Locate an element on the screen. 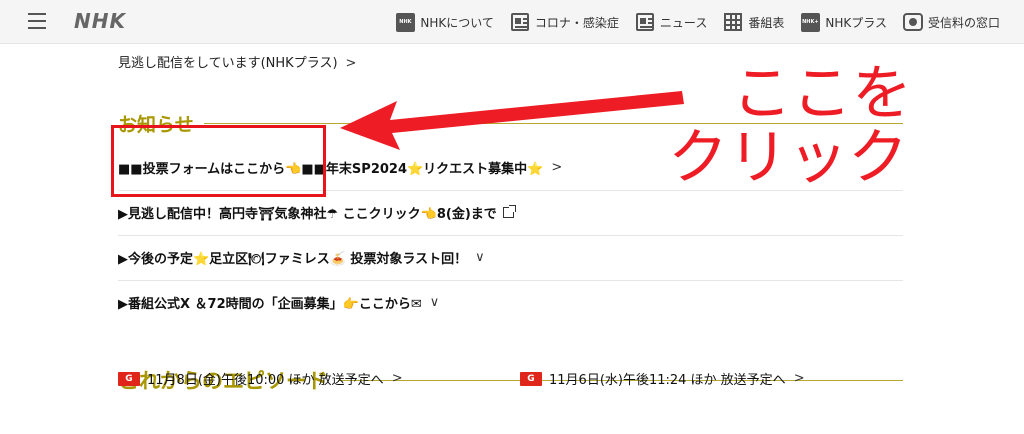 This screenshot has width=1024, height=434. annotation-text-line2: クリック is located at coordinates (788, 158).